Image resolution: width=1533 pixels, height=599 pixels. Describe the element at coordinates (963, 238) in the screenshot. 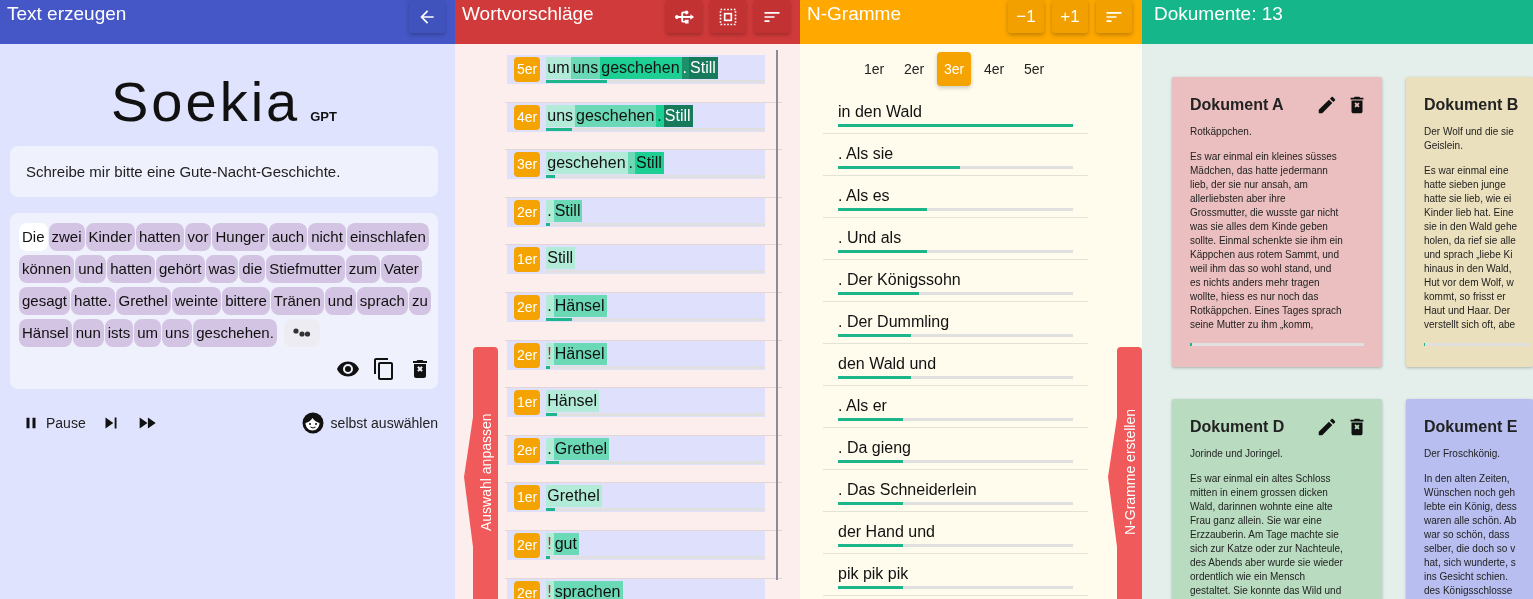

I see `ngram-text: . Und als` at that location.